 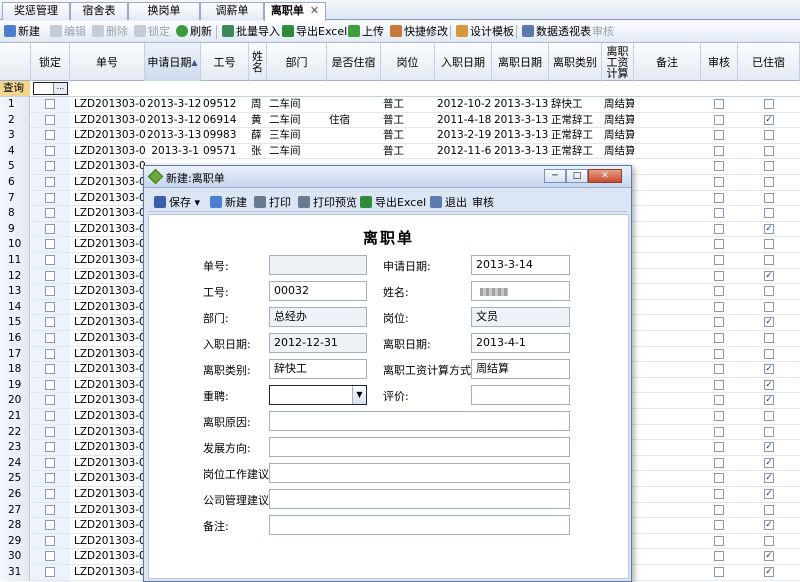 I want to click on leave-type-field: 辞快工, so click(x=318, y=369).